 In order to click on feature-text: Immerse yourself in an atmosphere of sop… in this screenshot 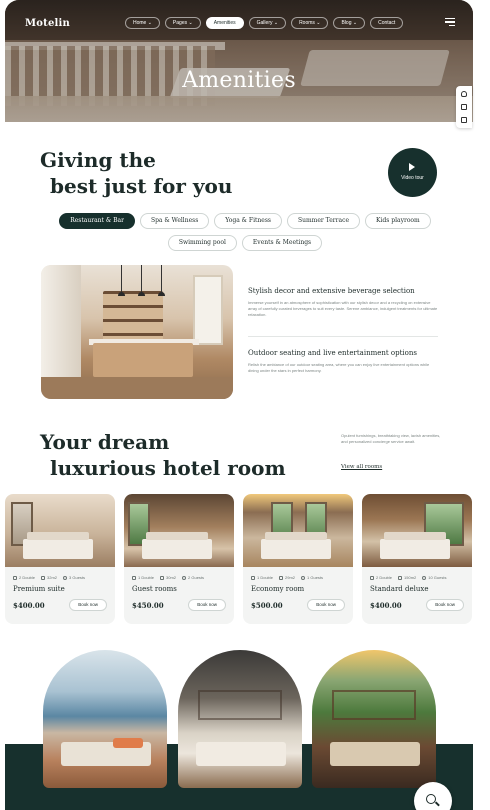, I will do `click(343, 308)`.